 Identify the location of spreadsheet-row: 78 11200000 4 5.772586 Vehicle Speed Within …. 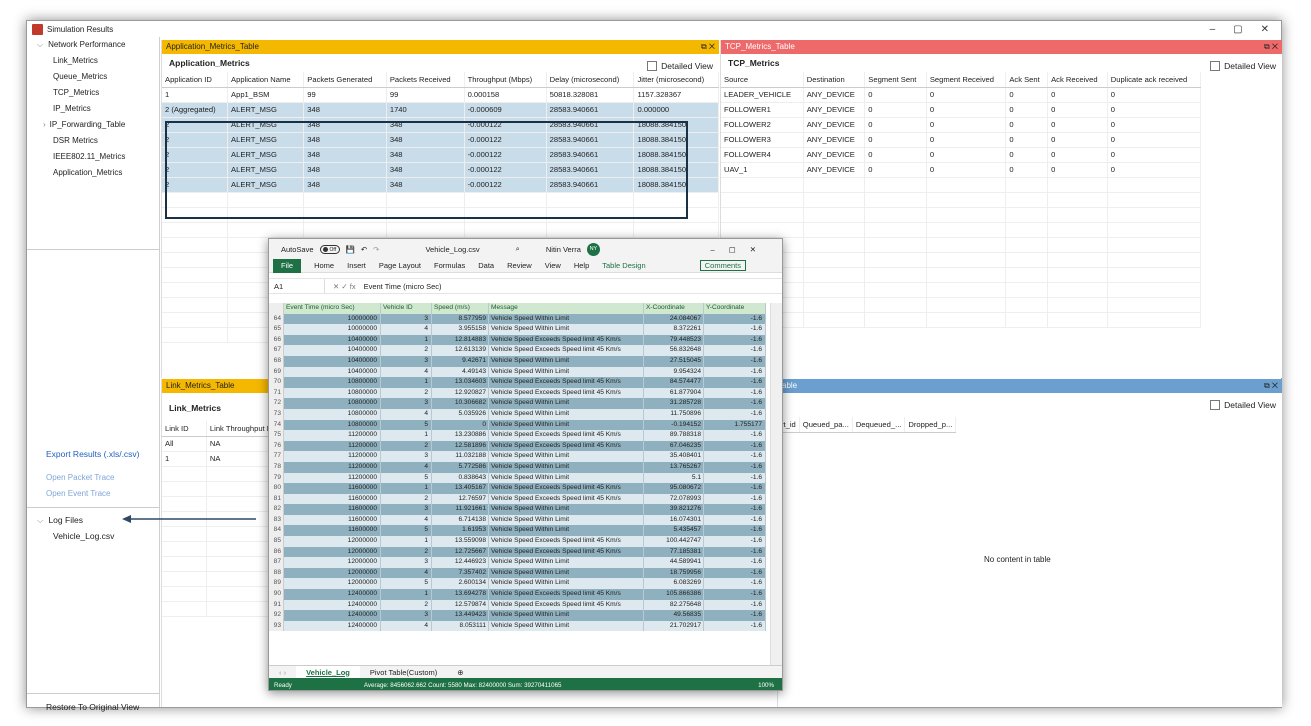
(520, 467).